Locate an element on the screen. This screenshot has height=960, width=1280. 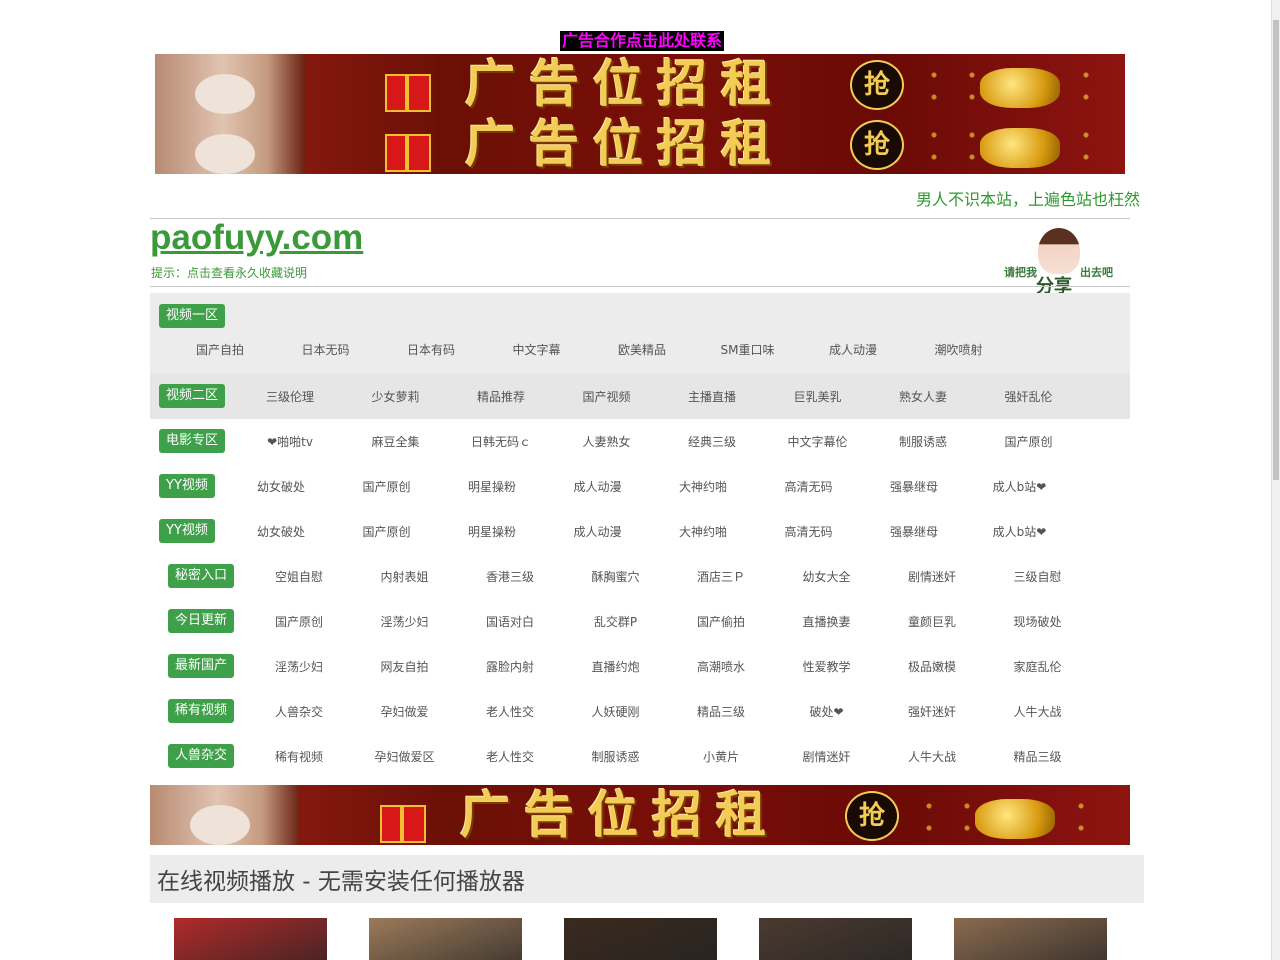
ad-contact-link: 广告合作点击此处联系 is located at coordinates (642, 41).